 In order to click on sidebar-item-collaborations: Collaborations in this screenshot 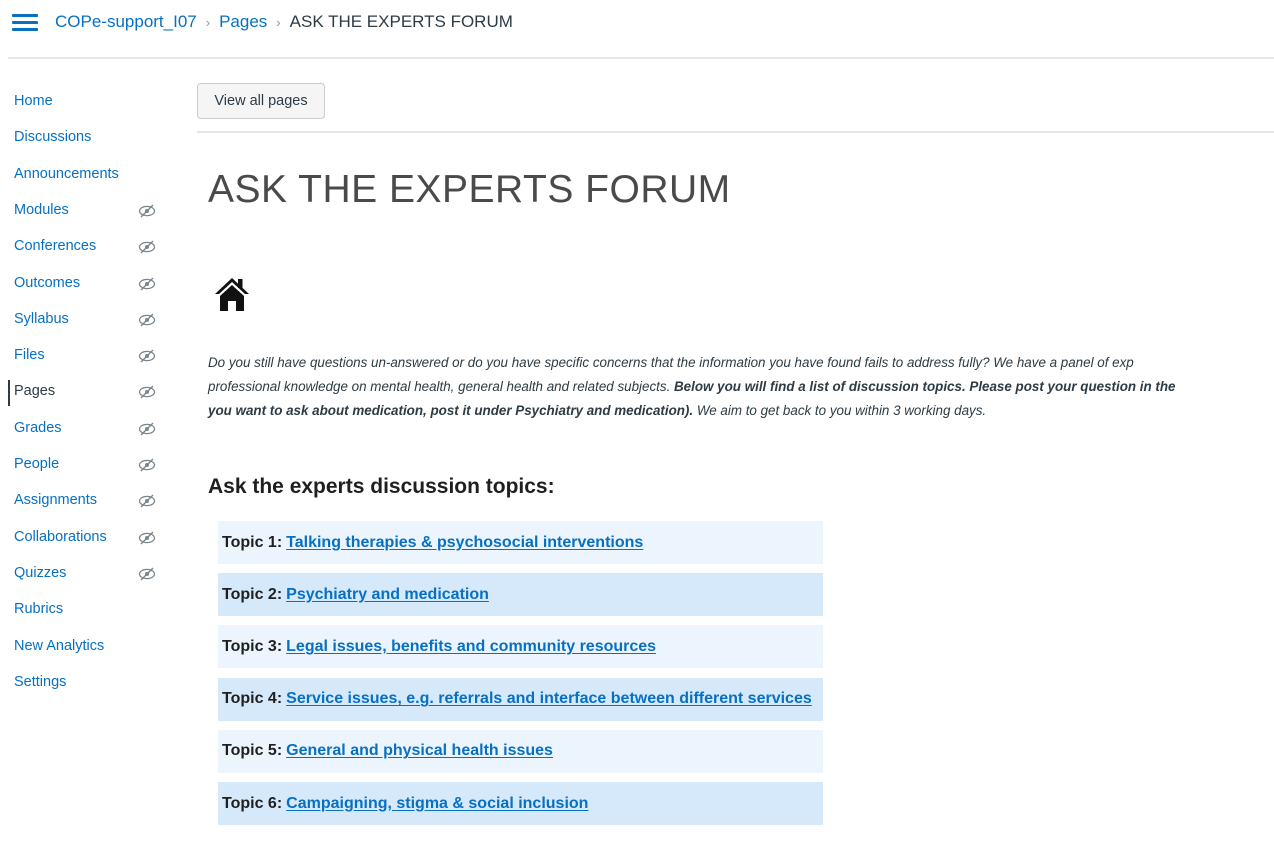, I will do `click(85, 539)`.